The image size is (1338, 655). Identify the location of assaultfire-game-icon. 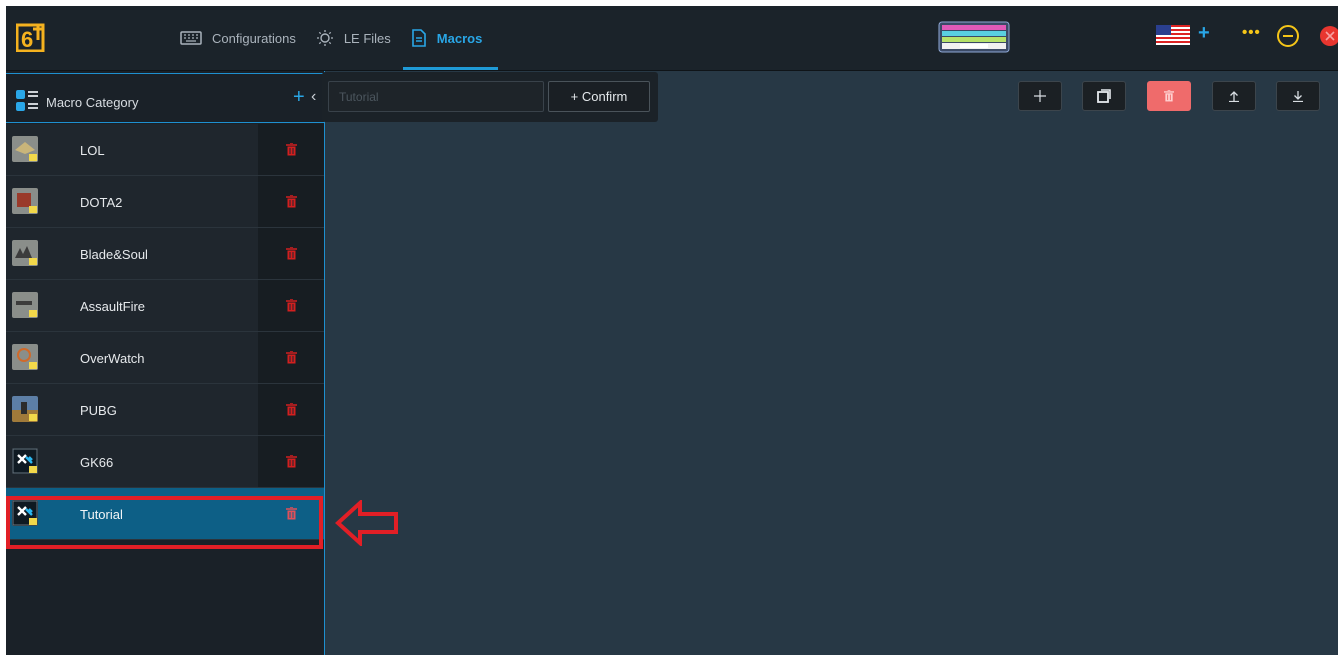
(25, 305).